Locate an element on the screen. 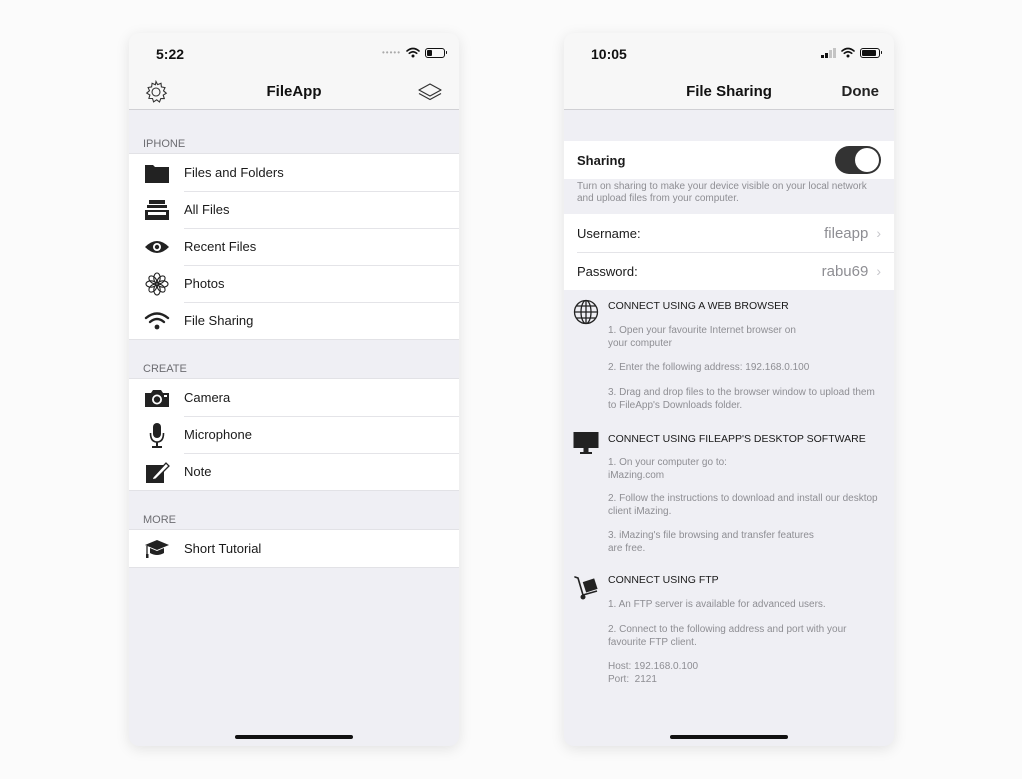 The image size is (1022, 779). no-signal-icon: ••••• is located at coordinates (391, 52).